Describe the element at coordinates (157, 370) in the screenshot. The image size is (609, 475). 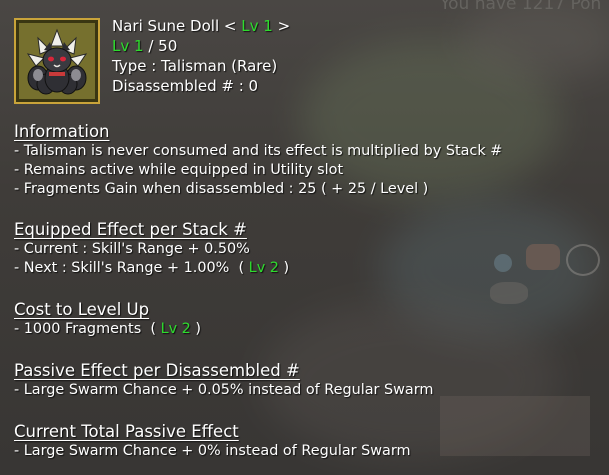
I see `passive-effect-title: Passive Effect per Disassembled #` at that location.